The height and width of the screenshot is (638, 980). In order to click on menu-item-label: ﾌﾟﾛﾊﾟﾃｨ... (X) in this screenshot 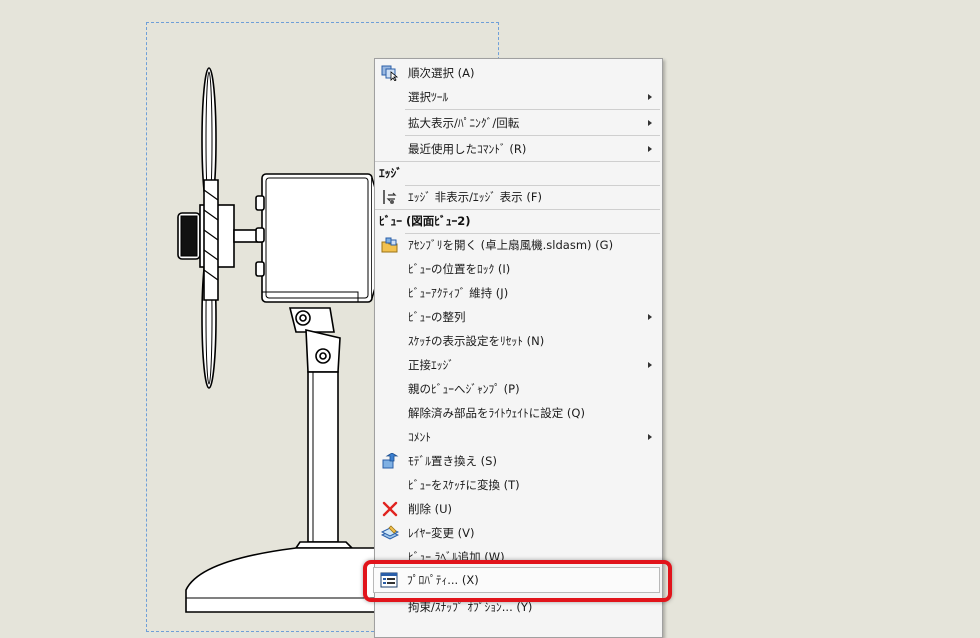, I will do `click(443, 580)`.